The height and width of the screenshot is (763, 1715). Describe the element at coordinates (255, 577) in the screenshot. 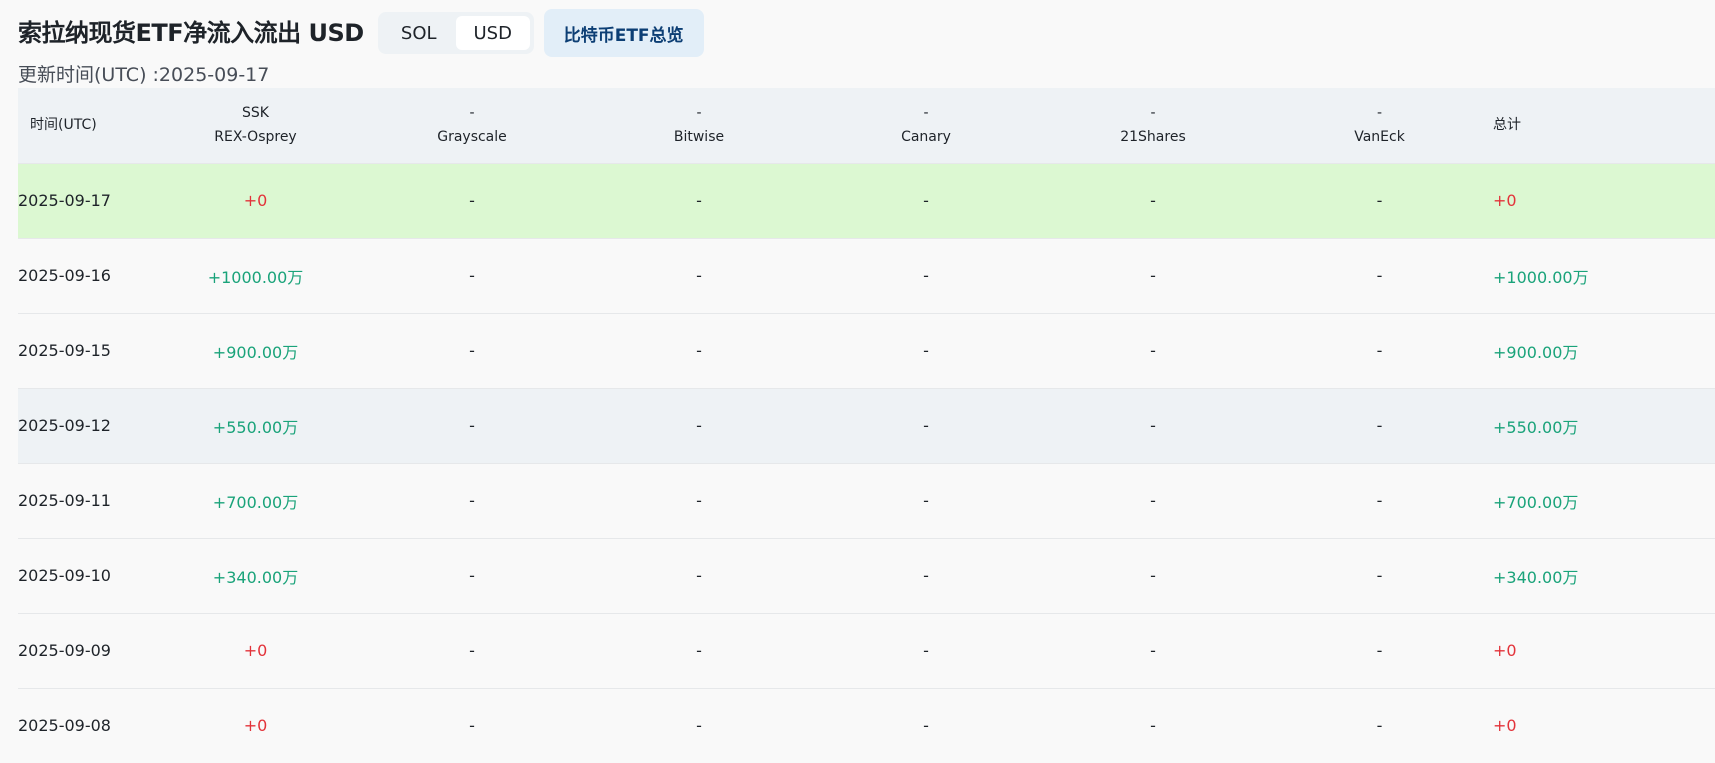

I see `cell-ssk: +340.00万` at that location.